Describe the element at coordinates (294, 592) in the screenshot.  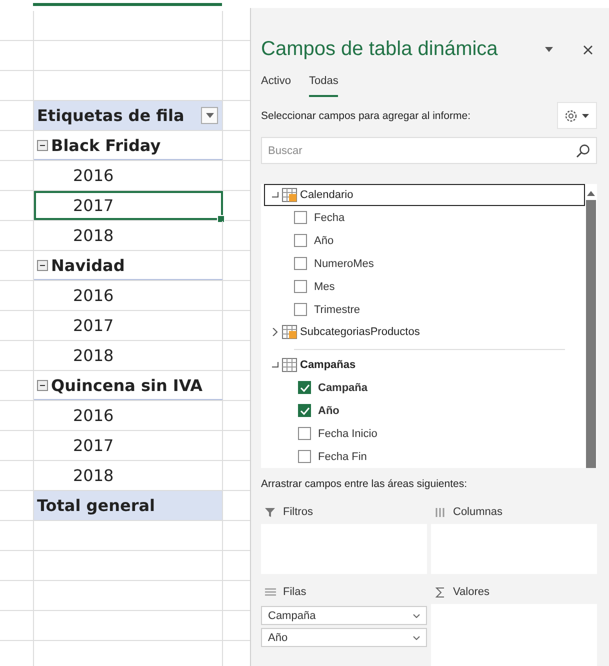
I see `area-title: Filas` at that location.